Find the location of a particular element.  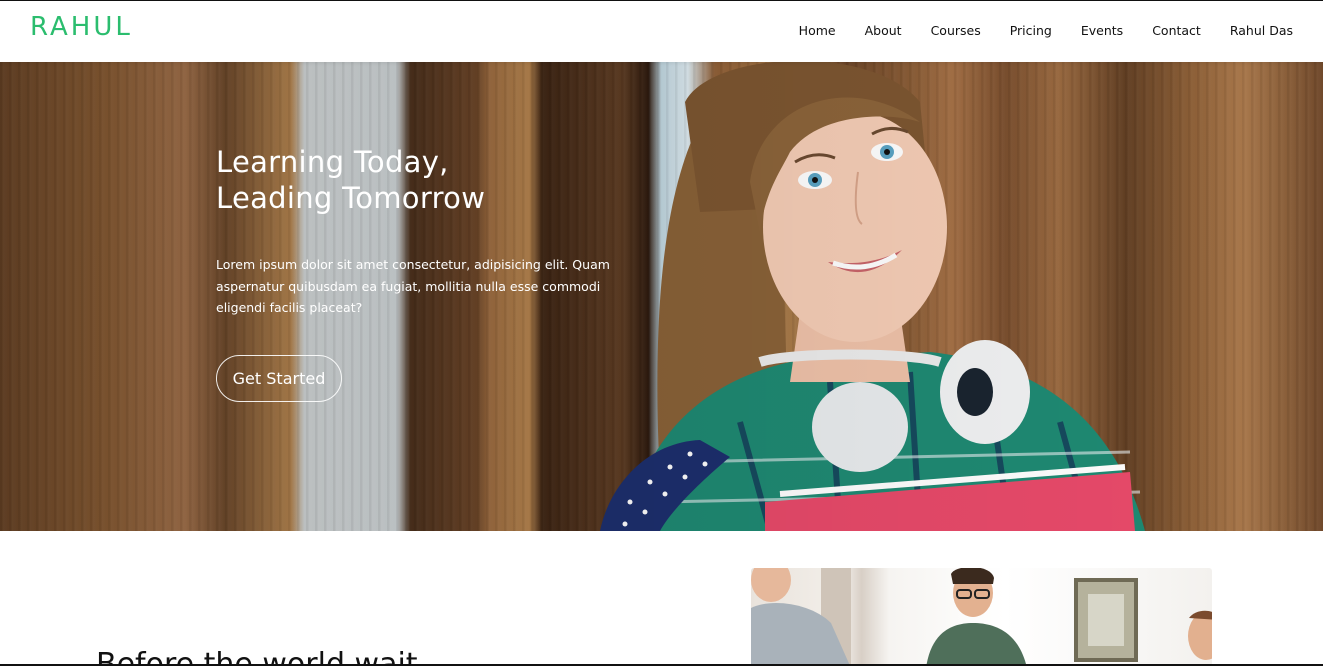

get-started-button: Get Started is located at coordinates (279, 378).